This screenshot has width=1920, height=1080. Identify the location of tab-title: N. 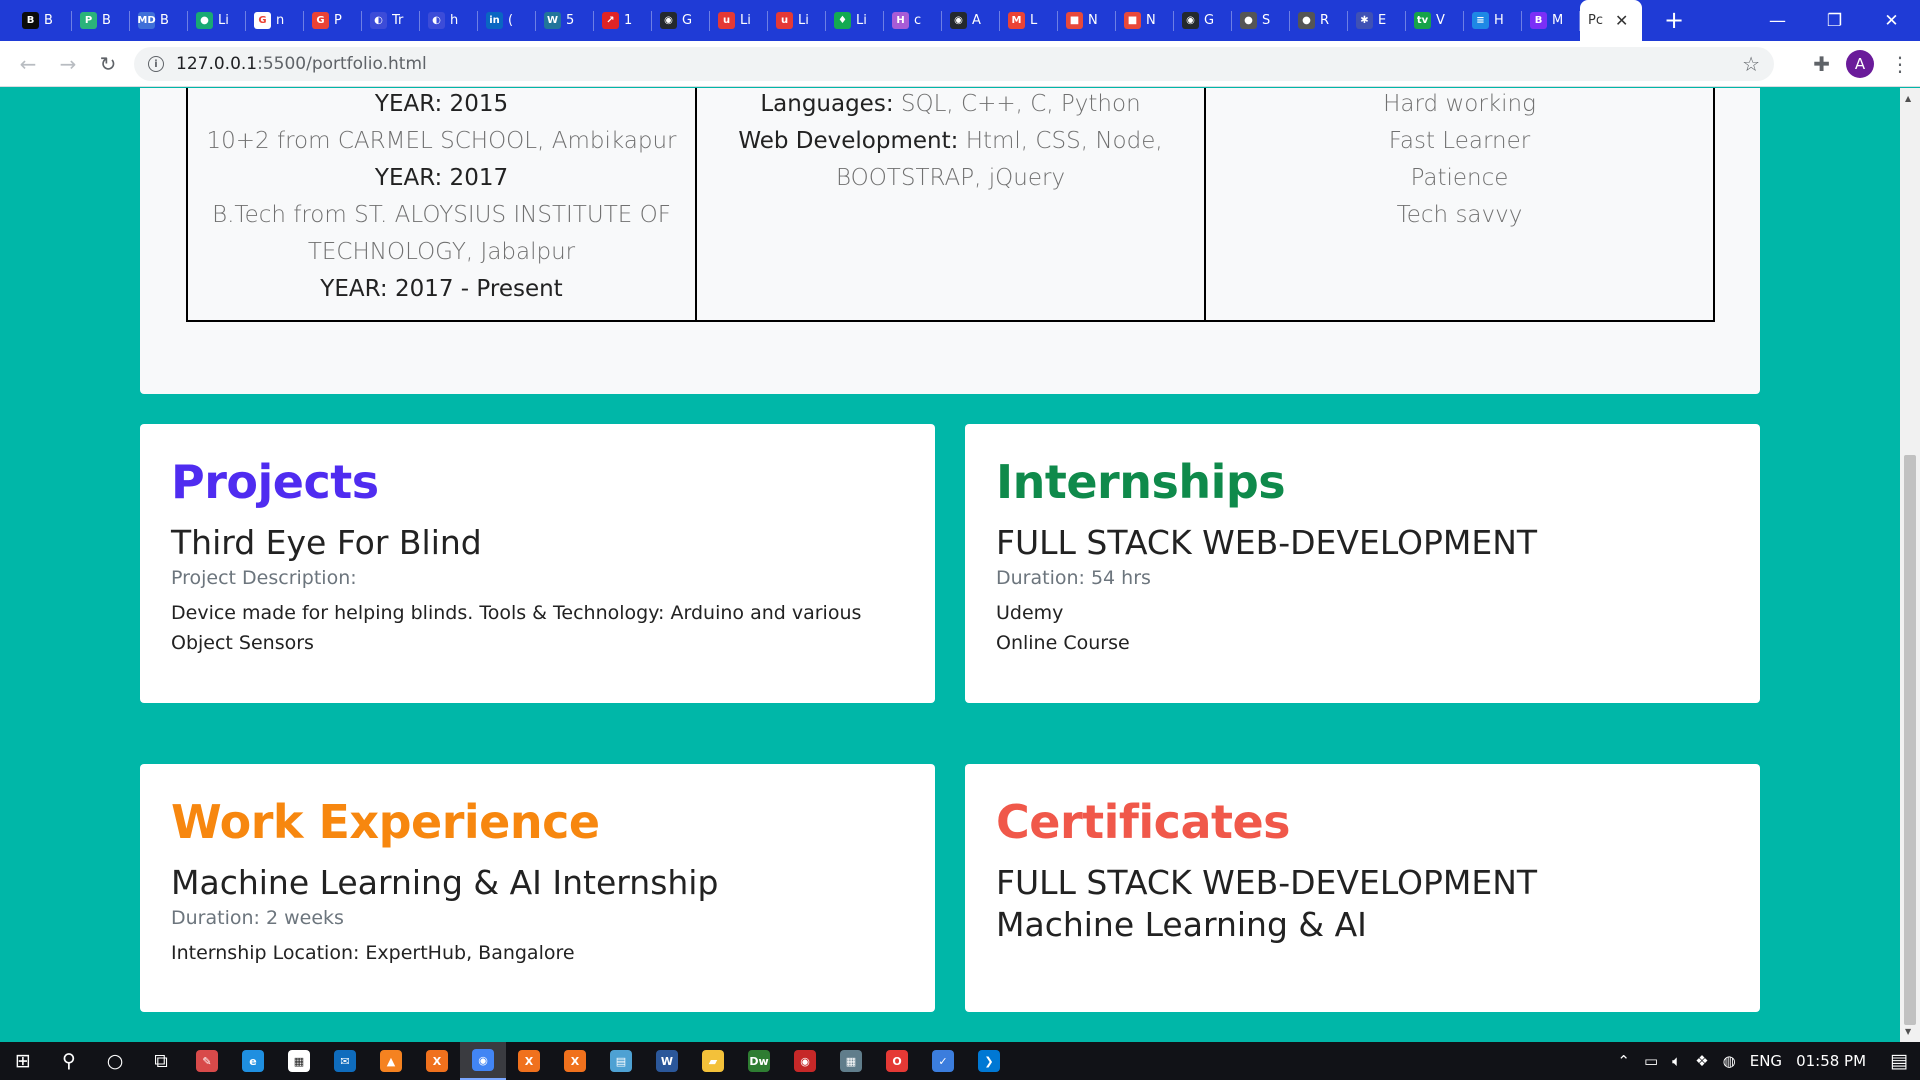
(1151, 20).